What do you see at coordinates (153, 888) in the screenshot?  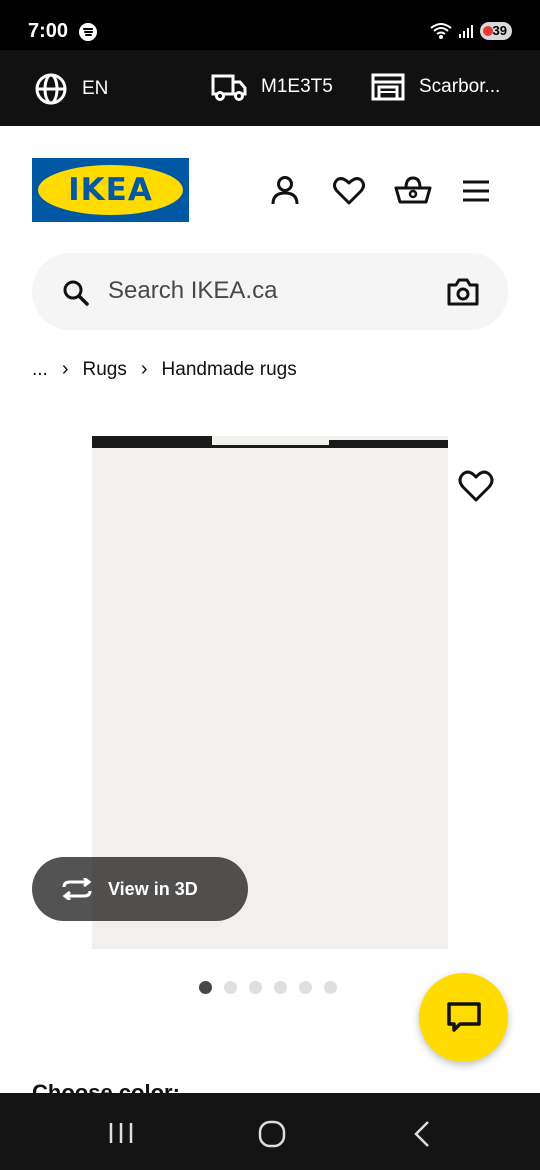 I see `view-in-3d-label: View in 3D` at bounding box center [153, 888].